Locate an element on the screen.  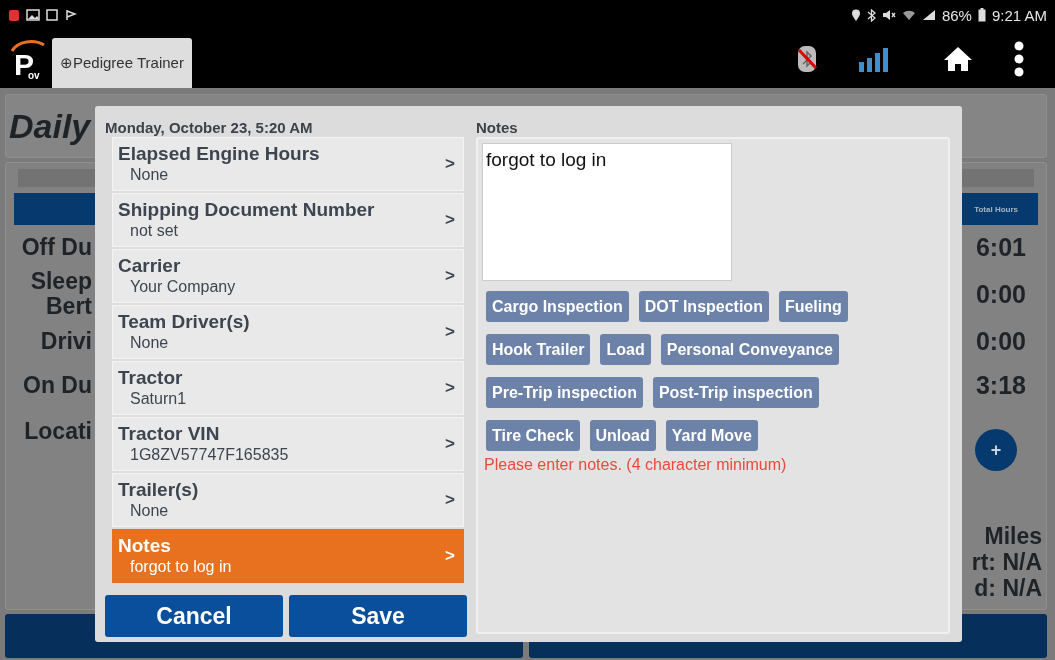
total-hours: 3:18 is located at coordinates (1000, 385).